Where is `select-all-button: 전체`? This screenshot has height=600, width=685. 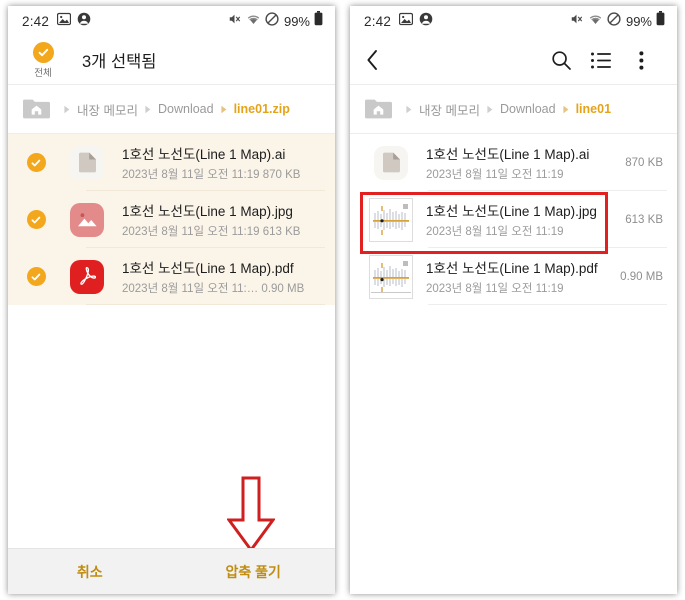 select-all-button: 전체 is located at coordinates (43, 60).